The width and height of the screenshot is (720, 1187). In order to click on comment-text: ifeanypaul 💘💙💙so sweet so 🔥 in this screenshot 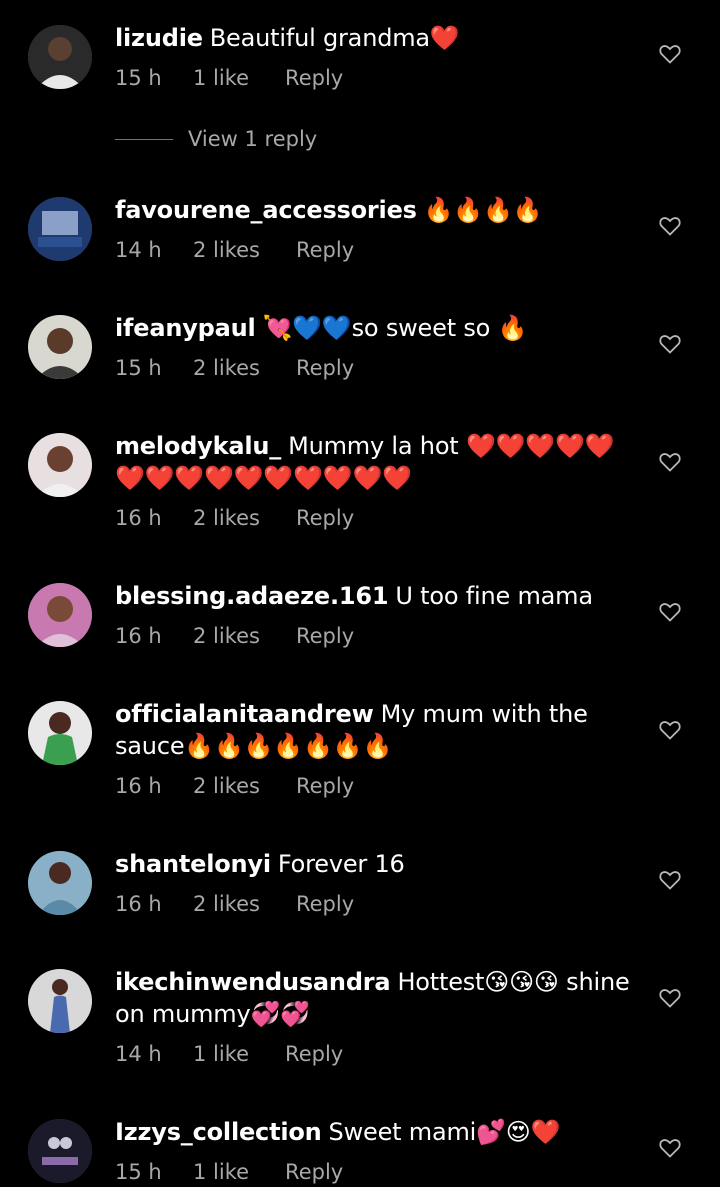, I will do `click(375, 328)`.